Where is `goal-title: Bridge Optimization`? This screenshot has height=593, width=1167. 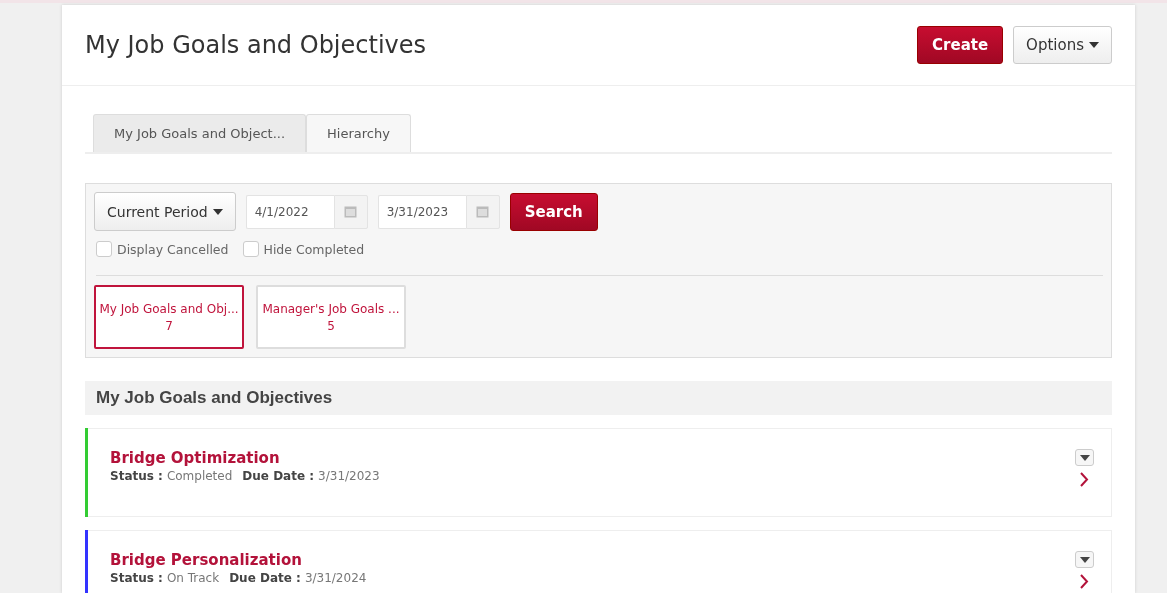 goal-title: Bridge Optimization is located at coordinates (248, 458).